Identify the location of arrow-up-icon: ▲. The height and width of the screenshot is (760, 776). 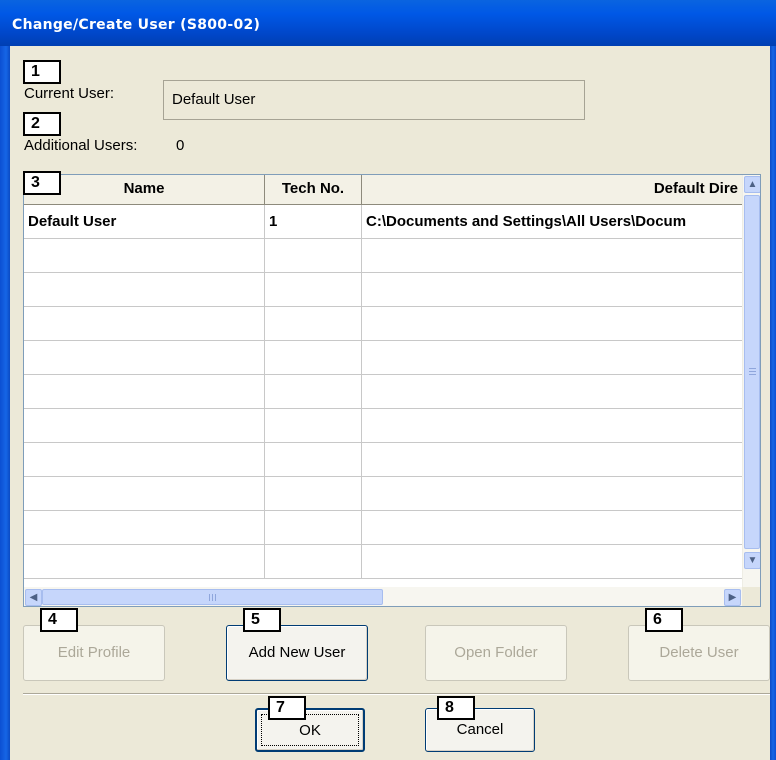
(752, 184).